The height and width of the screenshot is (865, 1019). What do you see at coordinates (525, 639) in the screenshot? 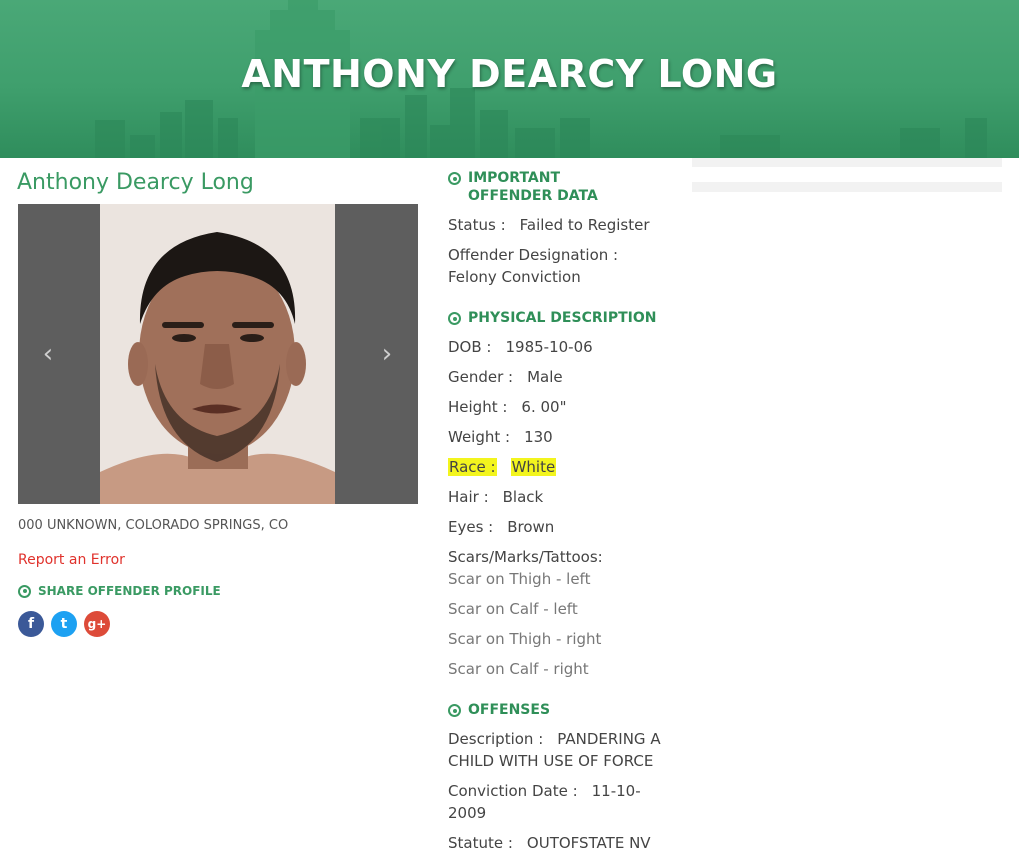
I see `scar-item: Scar on Thigh - right` at bounding box center [525, 639].